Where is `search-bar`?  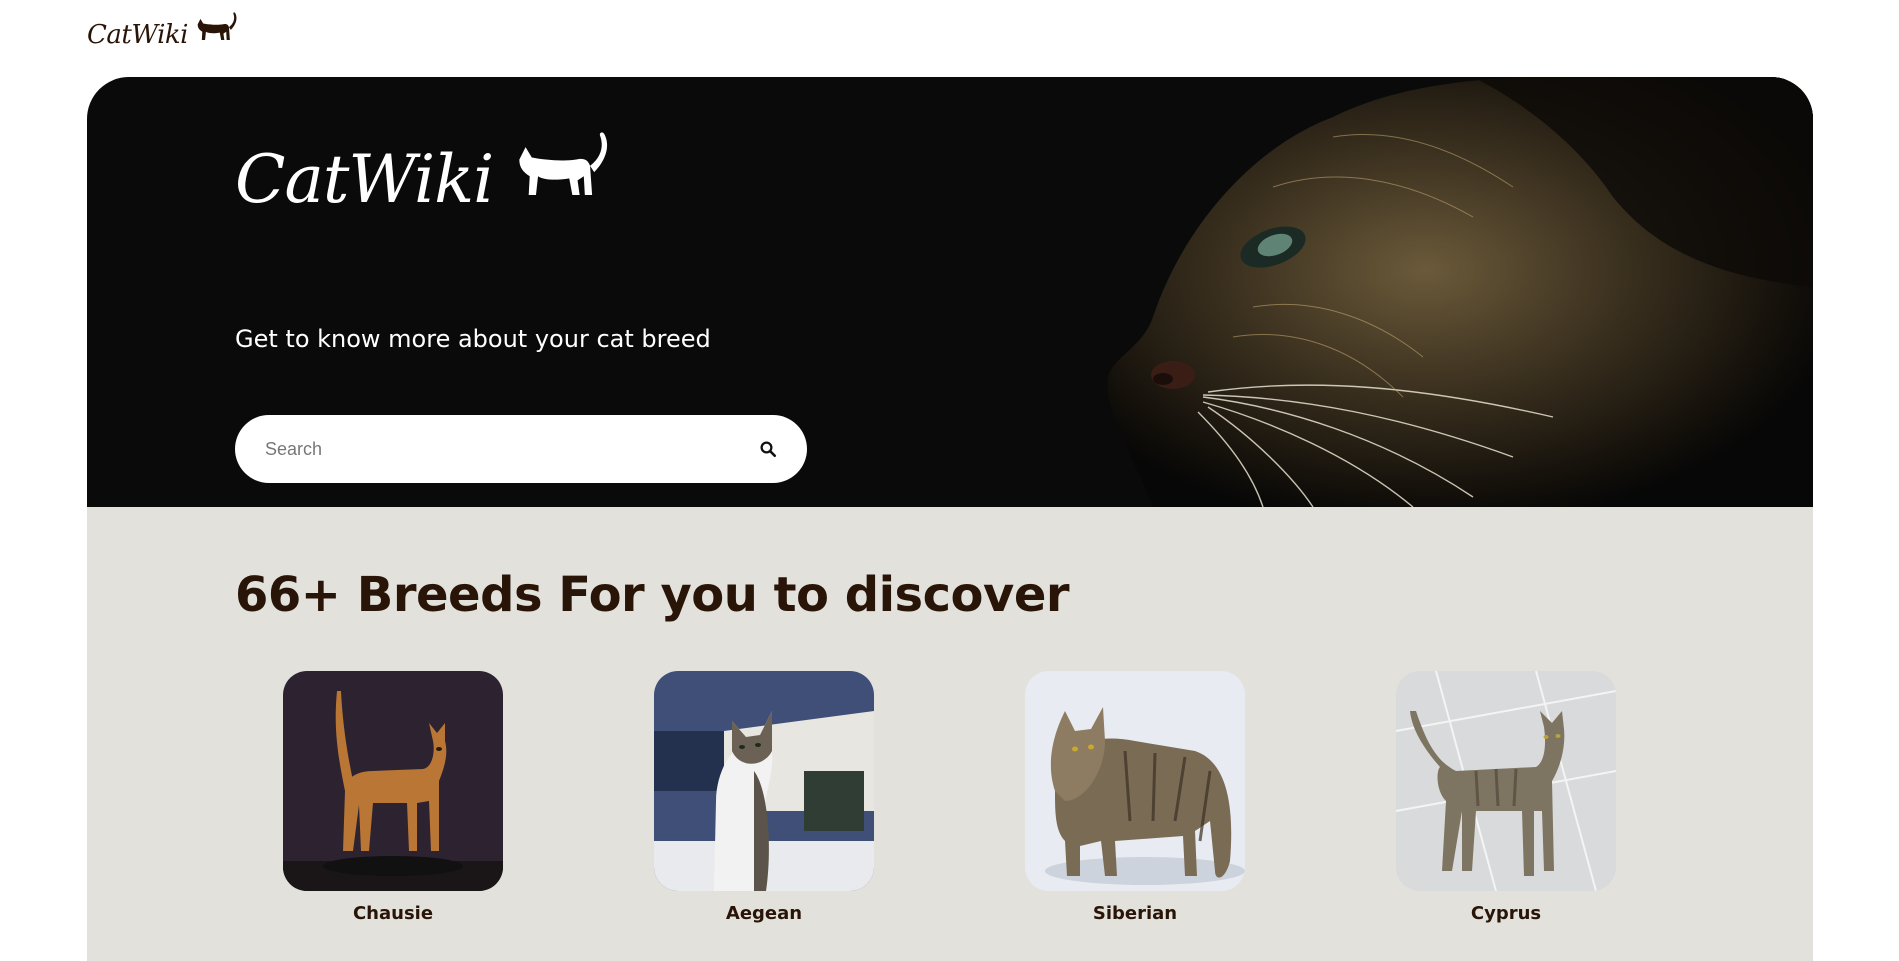
search-bar is located at coordinates (521, 449).